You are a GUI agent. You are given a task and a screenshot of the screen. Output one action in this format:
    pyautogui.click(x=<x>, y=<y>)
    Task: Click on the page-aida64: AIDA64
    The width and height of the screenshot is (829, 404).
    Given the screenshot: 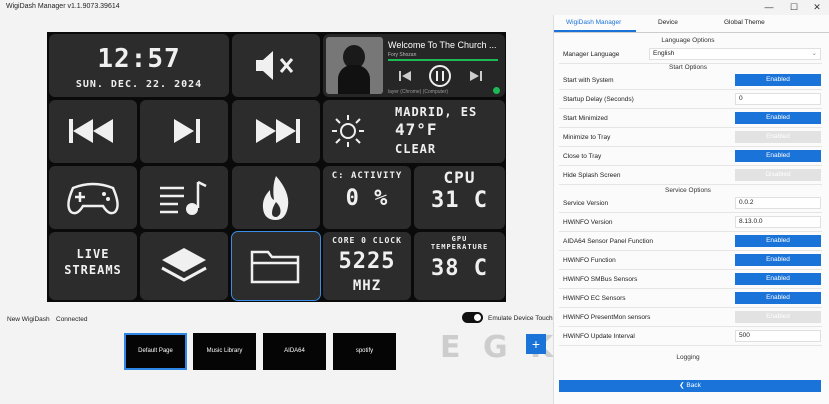 What is the action you would take?
    pyautogui.click(x=294, y=351)
    